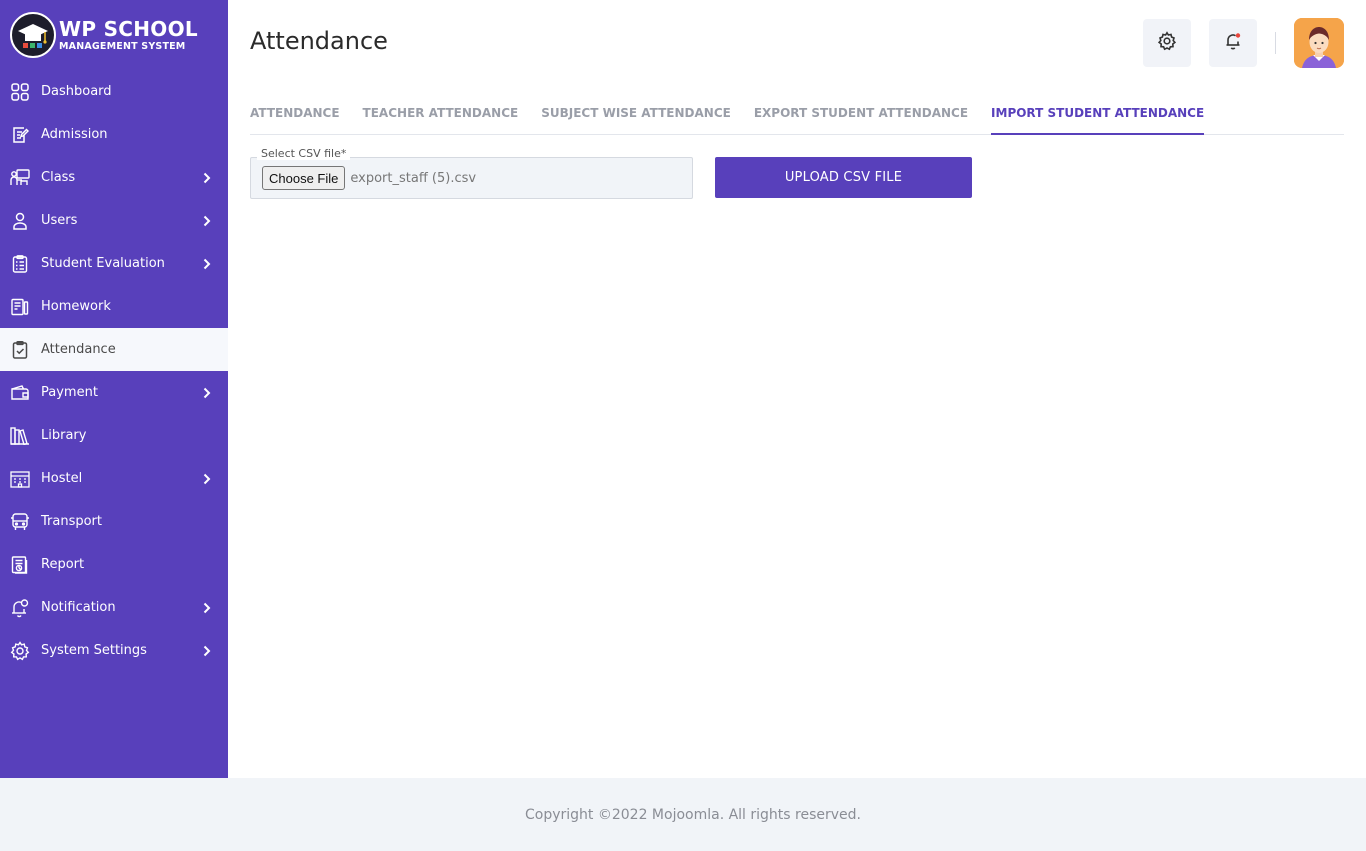 The width and height of the screenshot is (1366, 851). Describe the element at coordinates (319, 41) in the screenshot. I see `page-title: Attendance` at that location.